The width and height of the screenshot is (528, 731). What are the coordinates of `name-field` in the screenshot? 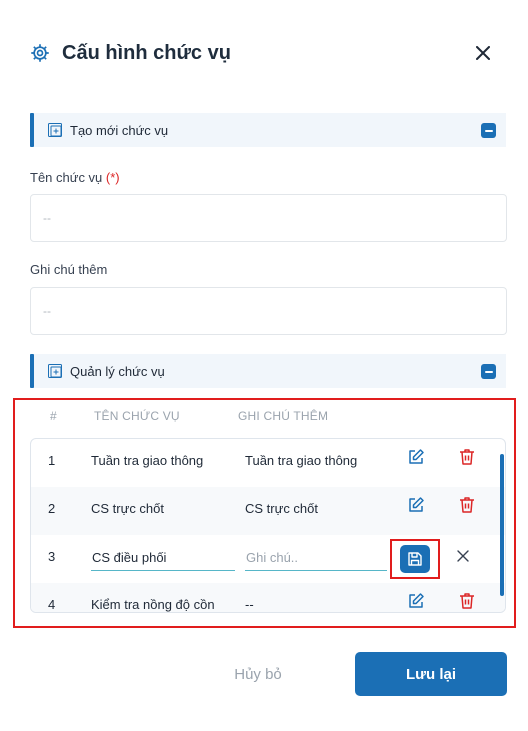 It's located at (268, 218).